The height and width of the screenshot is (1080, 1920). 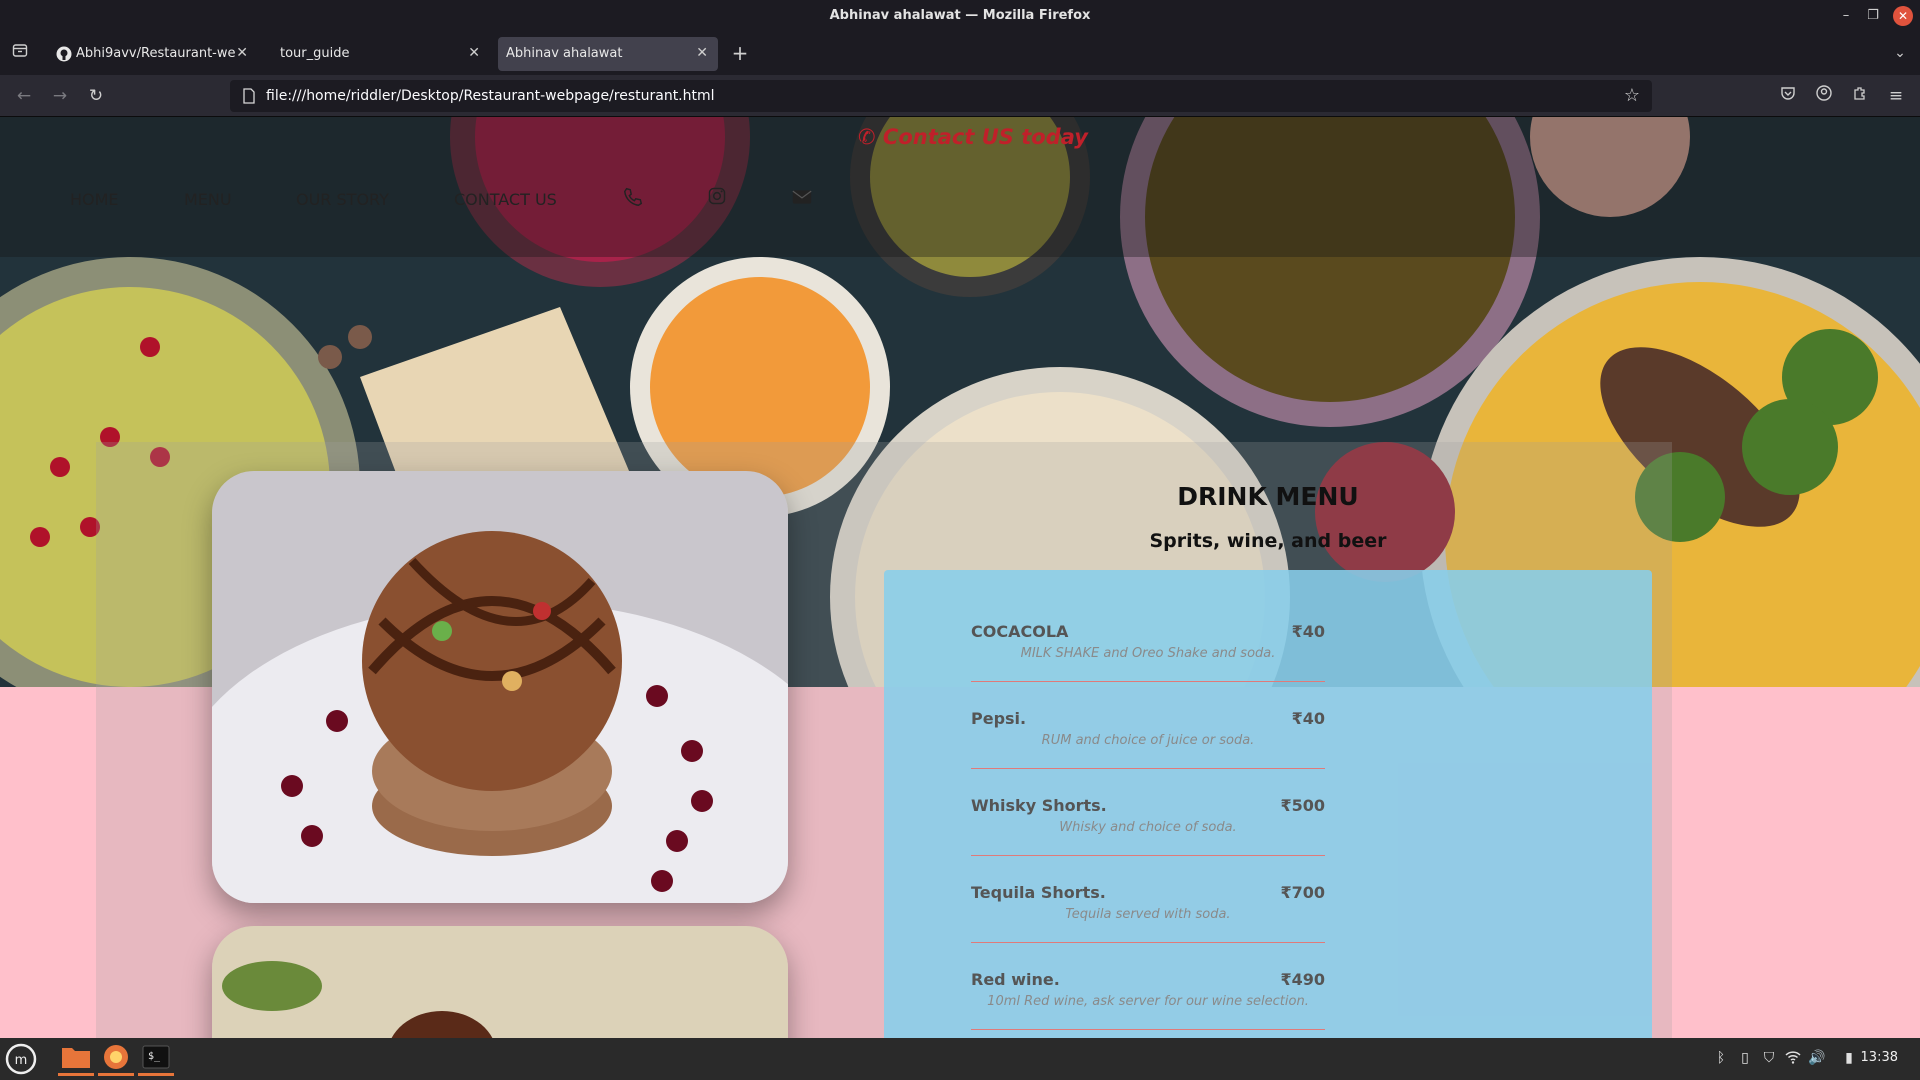 What do you see at coordinates (1015, 979) in the screenshot?
I see `item-name: Red wine.` at bounding box center [1015, 979].